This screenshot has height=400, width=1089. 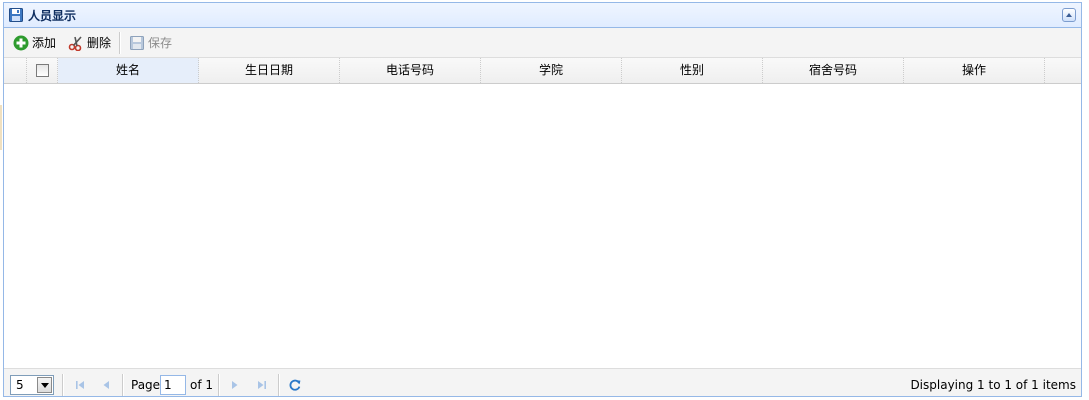 I want to click on row-number-header, so click(x=15, y=70).